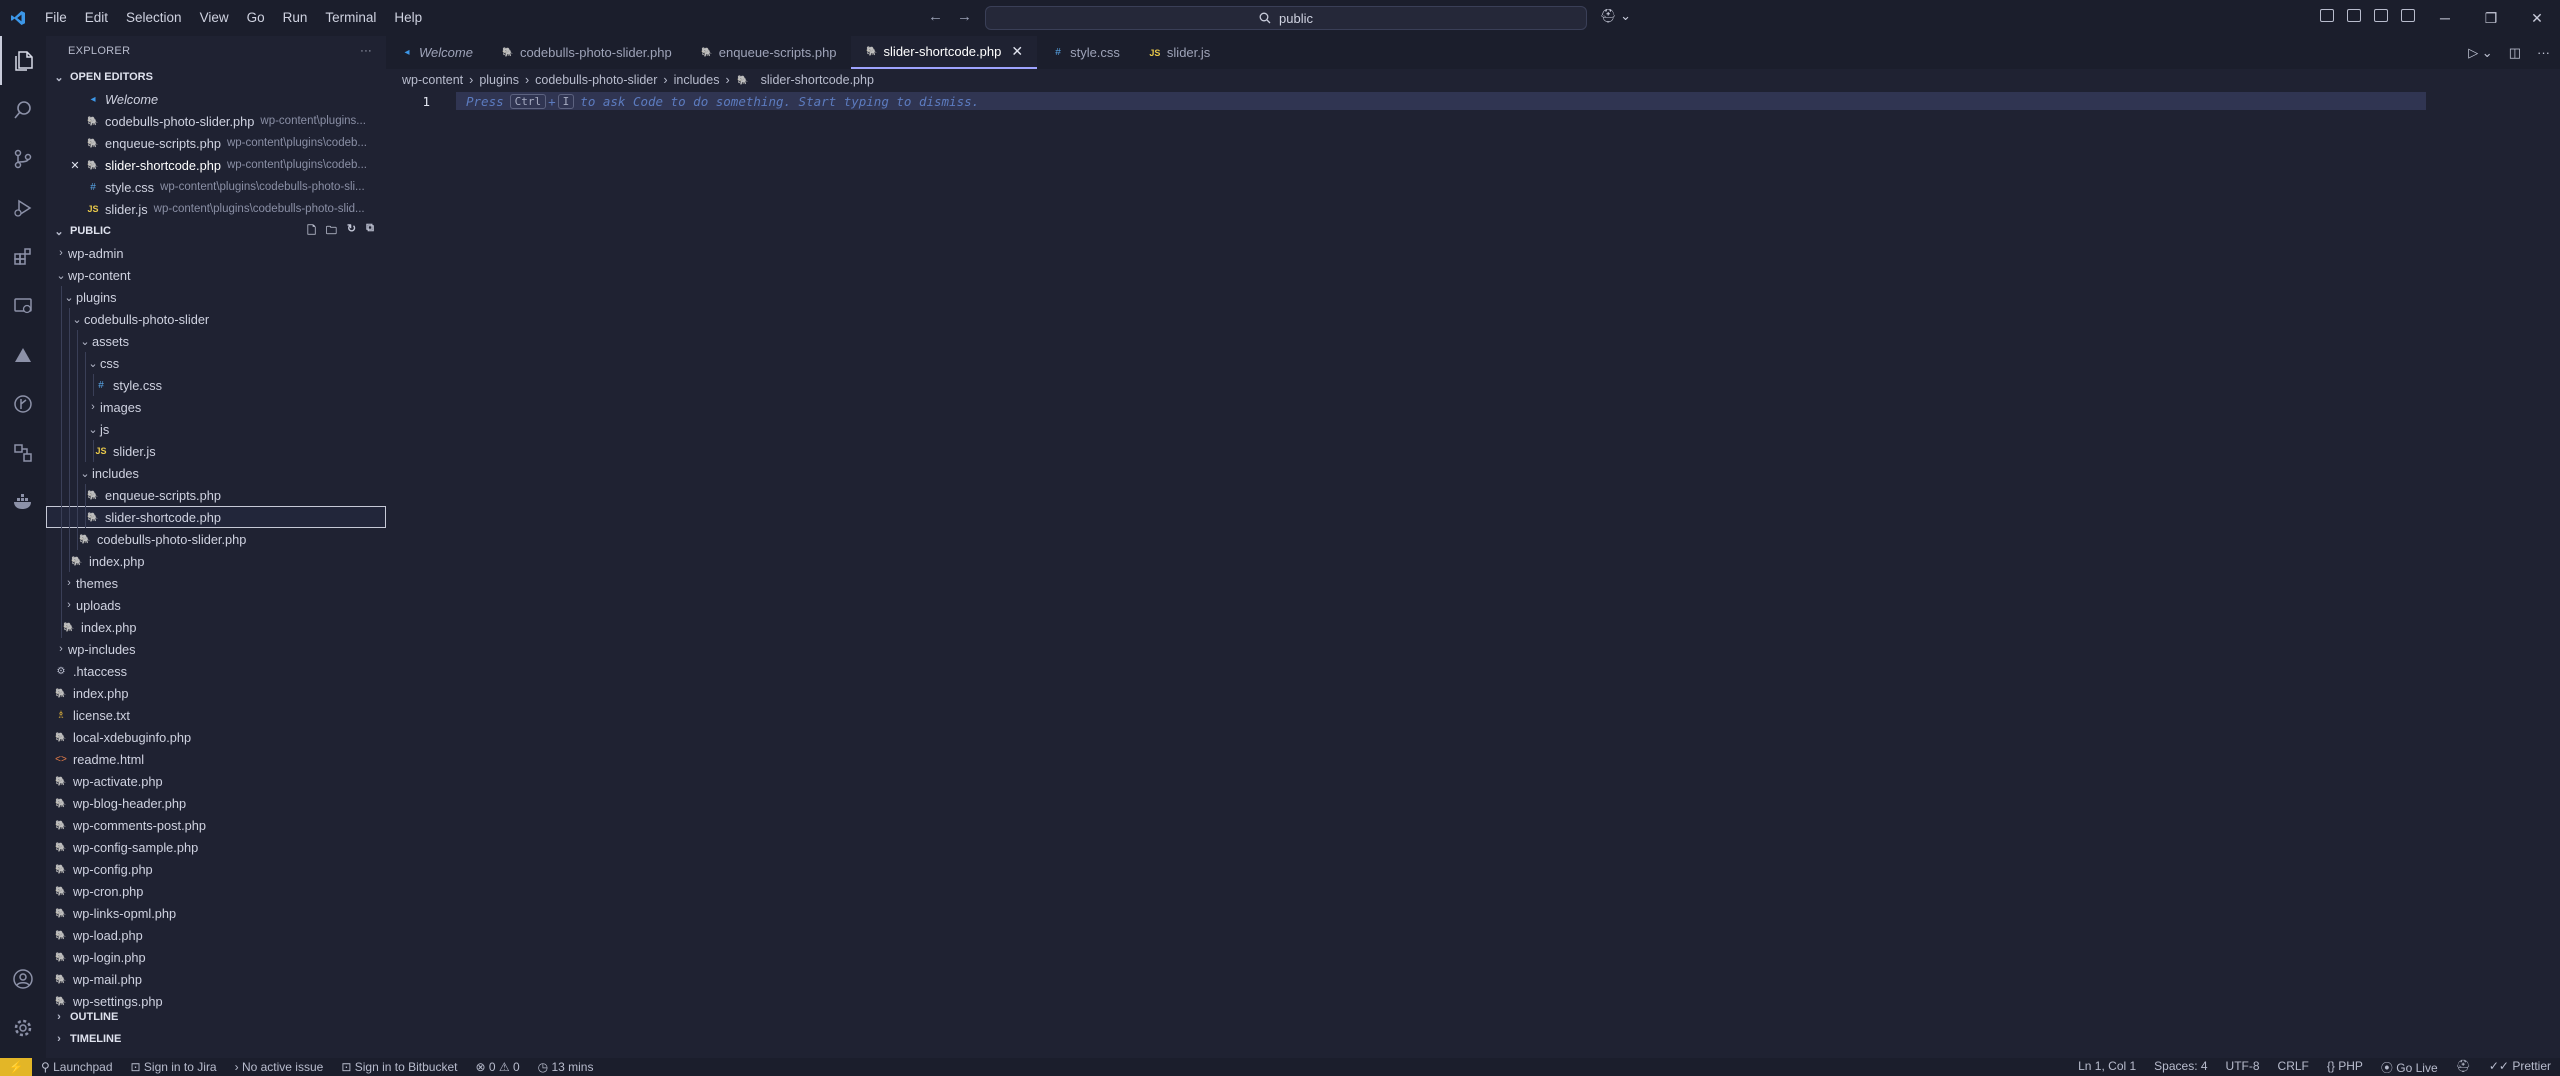 The height and width of the screenshot is (1076, 2560). I want to click on explorer-icon, so click(23, 60).